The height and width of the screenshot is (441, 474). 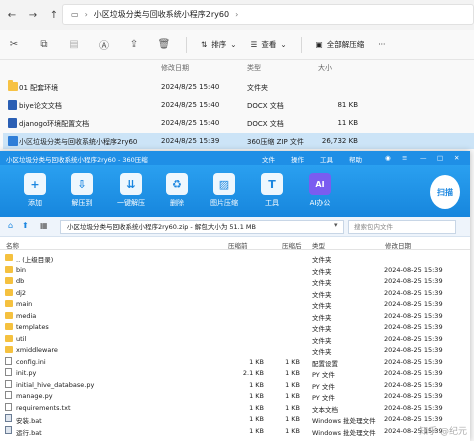 What do you see at coordinates (82, 190) in the screenshot?
I see `extract-to-button: ⇩ 解压到` at bounding box center [82, 190].